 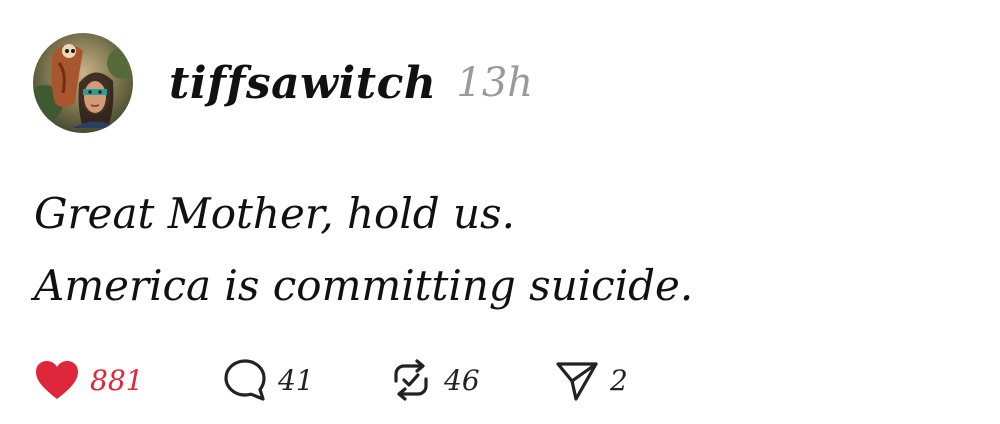 I want to click on repost-count: 46, so click(x=462, y=380).